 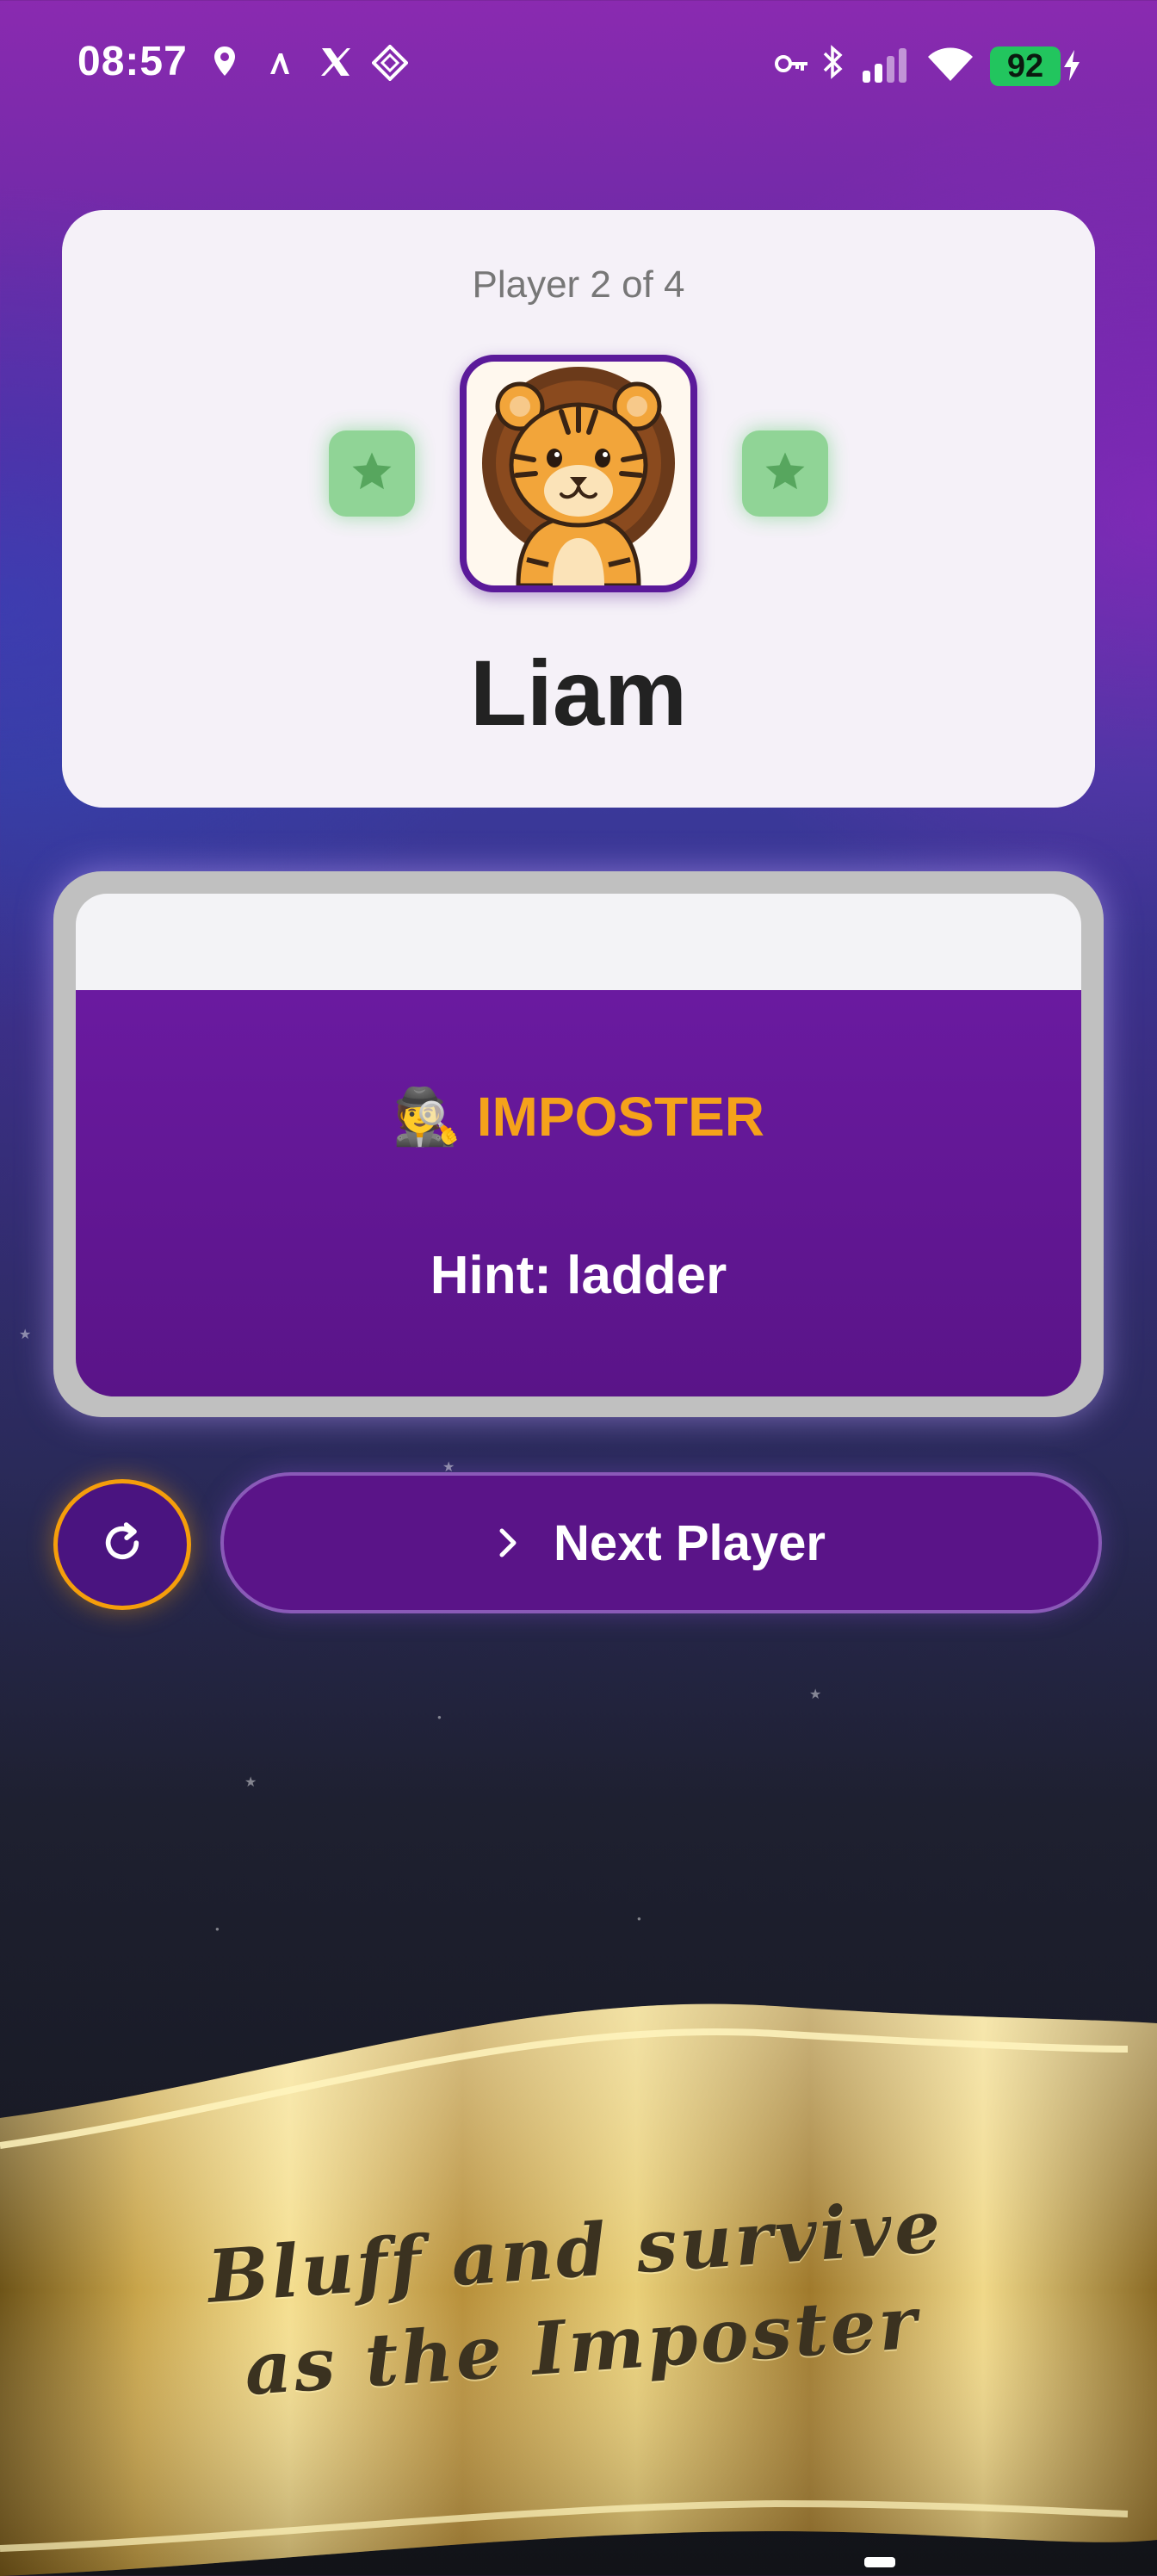 I want to click on refresh-icon, so click(x=122, y=1545).